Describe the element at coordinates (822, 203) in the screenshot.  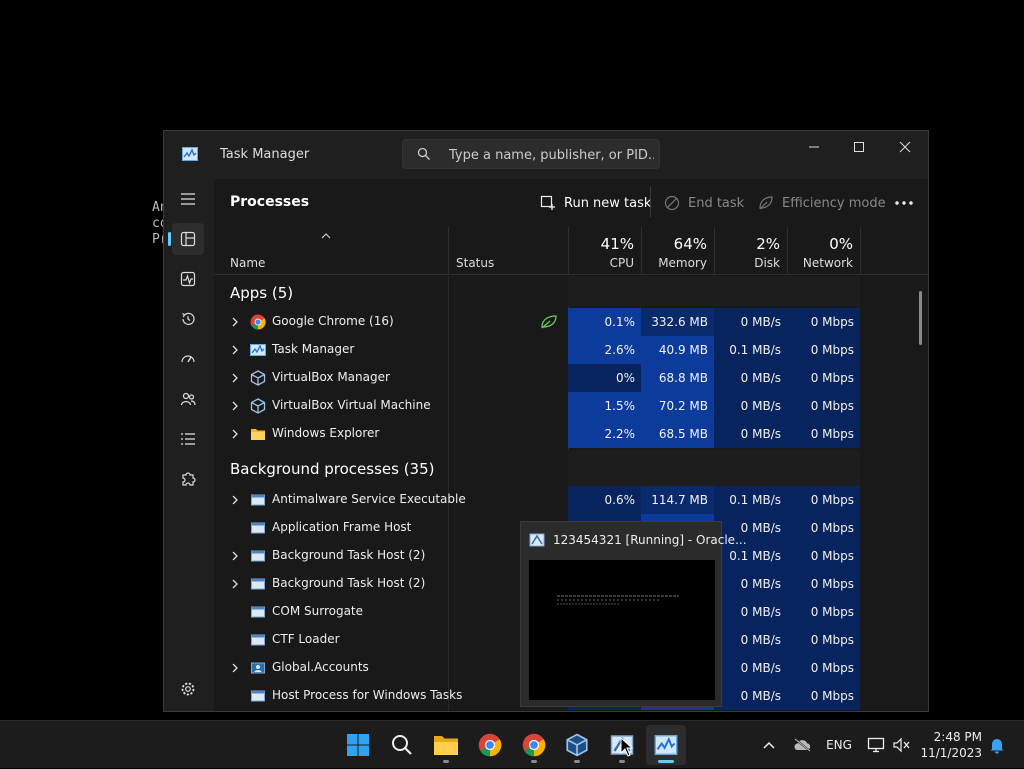
I see `efficiency-mode-button: Efficiency mode` at that location.